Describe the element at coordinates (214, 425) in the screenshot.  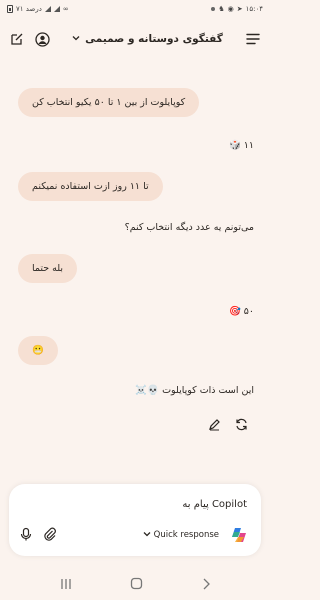
I see `pencil-icon` at that location.